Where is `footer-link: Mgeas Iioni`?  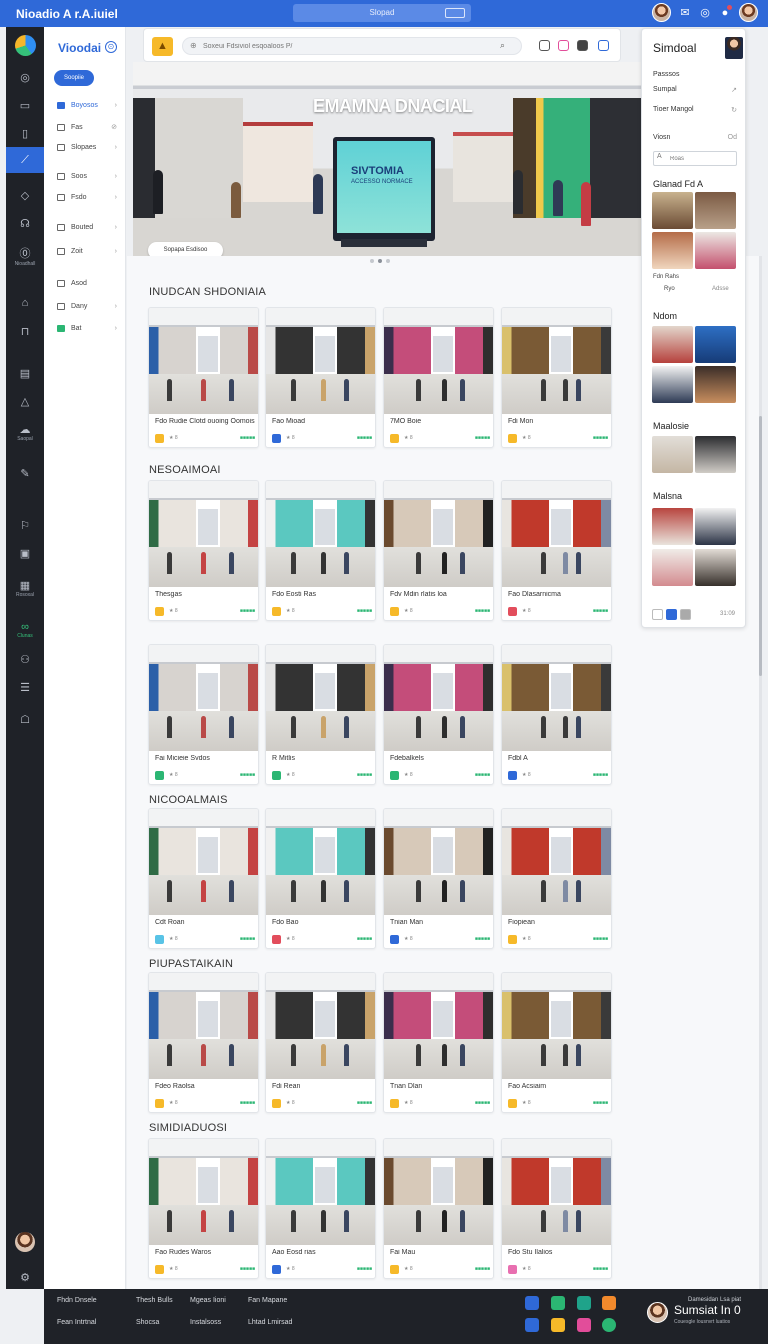 footer-link: Mgeas Iioni is located at coordinates (208, 1300).